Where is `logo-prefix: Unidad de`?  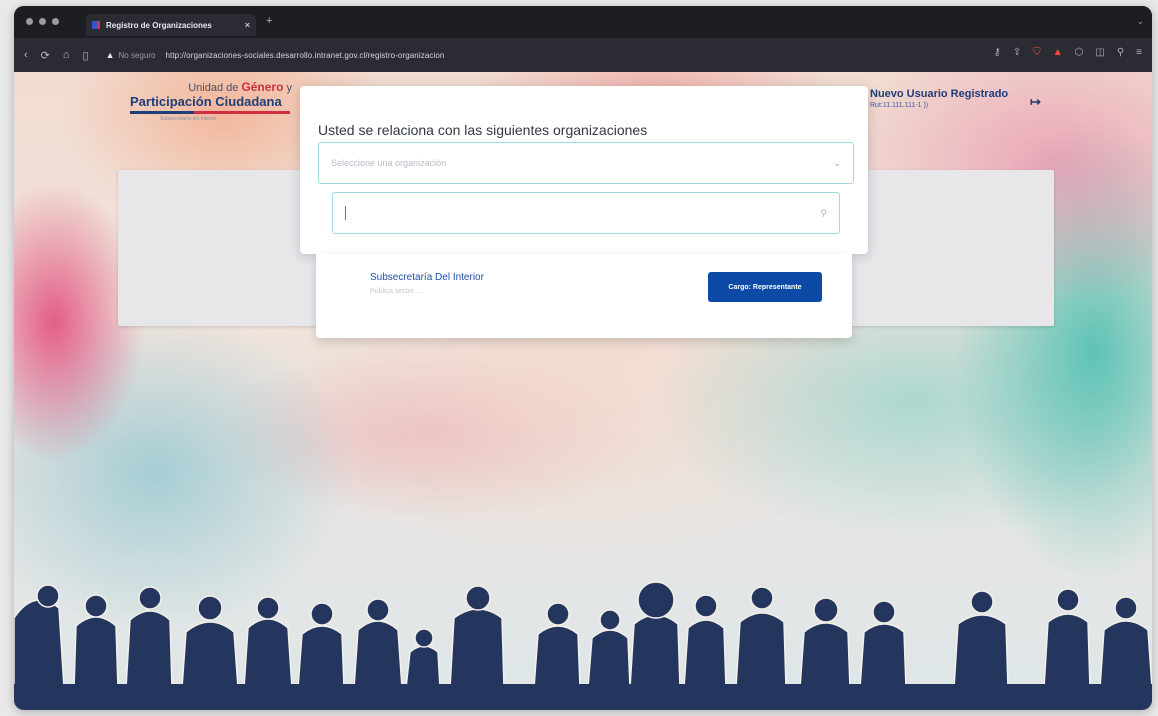 logo-prefix: Unidad de is located at coordinates (215, 88).